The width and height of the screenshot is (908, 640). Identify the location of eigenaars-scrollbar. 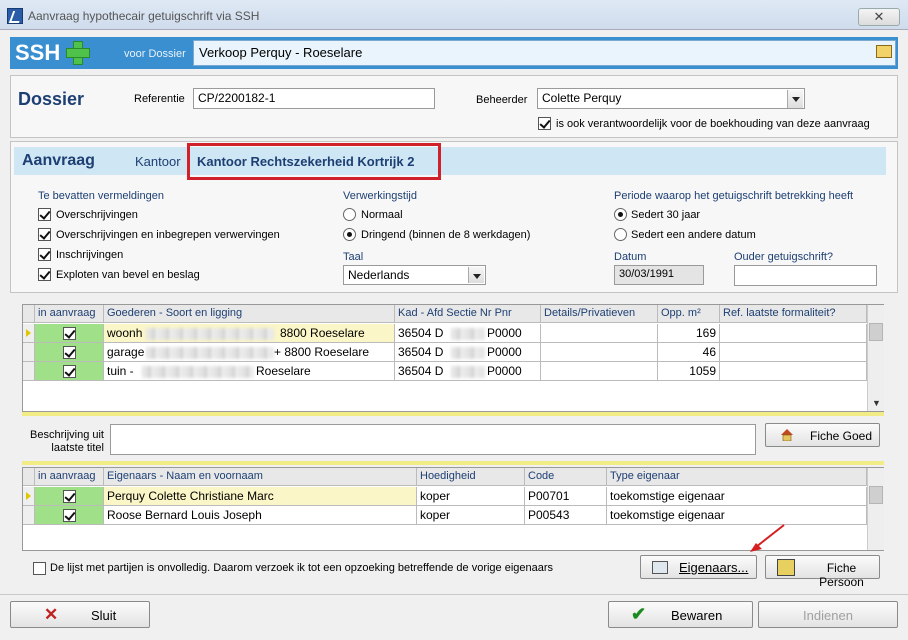
(875, 509).